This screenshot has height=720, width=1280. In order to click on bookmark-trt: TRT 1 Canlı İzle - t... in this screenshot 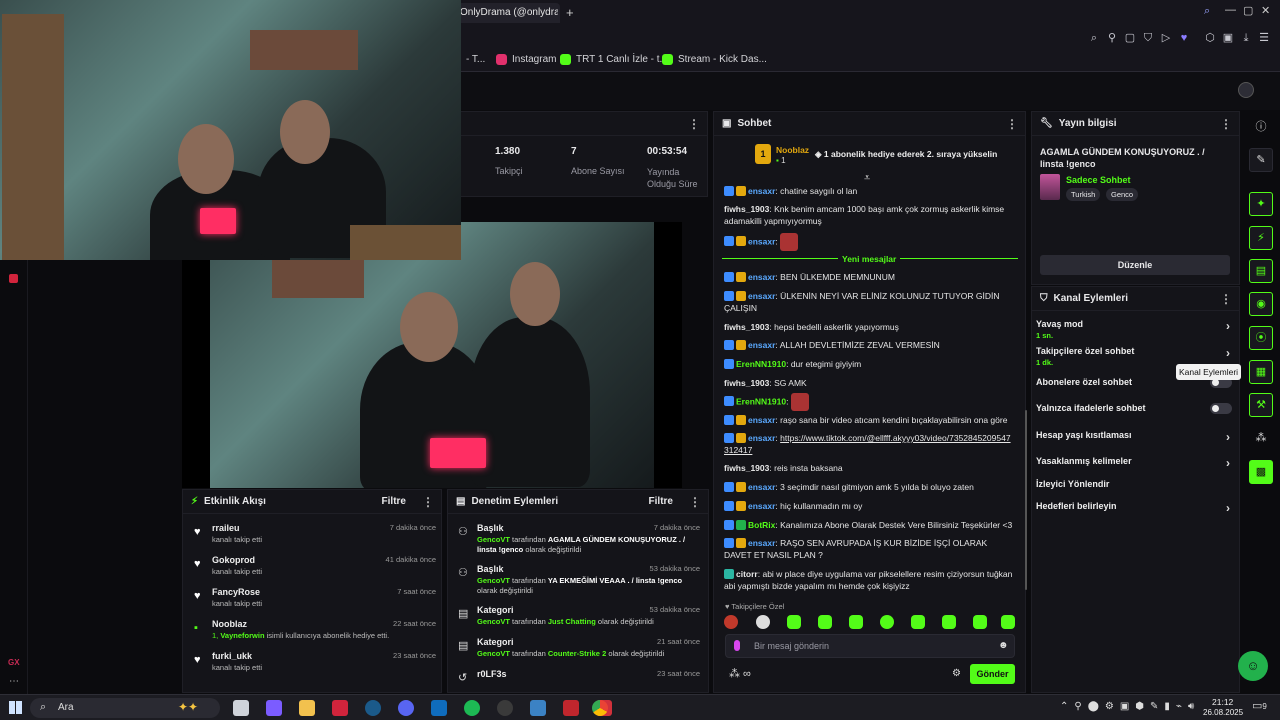, I will do `click(614, 59)`.